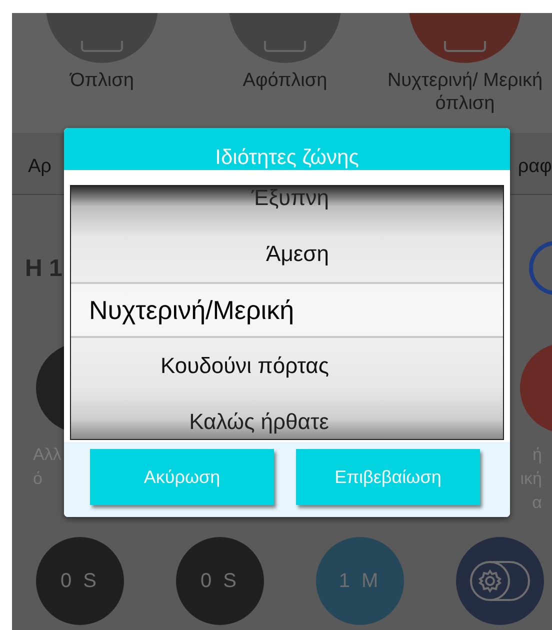 This screenshot has height=630, width=552. I want to click on picker-option: Έξυπνη, so click(200, 206).